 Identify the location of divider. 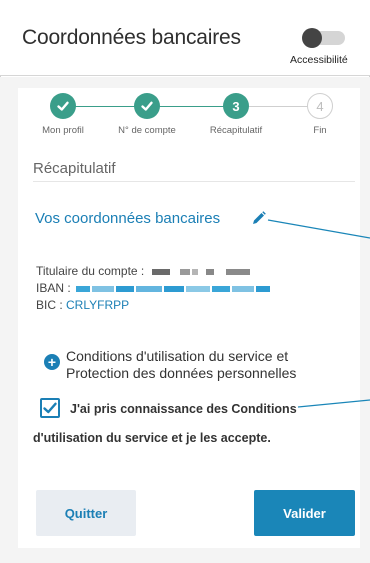
(194, 181).